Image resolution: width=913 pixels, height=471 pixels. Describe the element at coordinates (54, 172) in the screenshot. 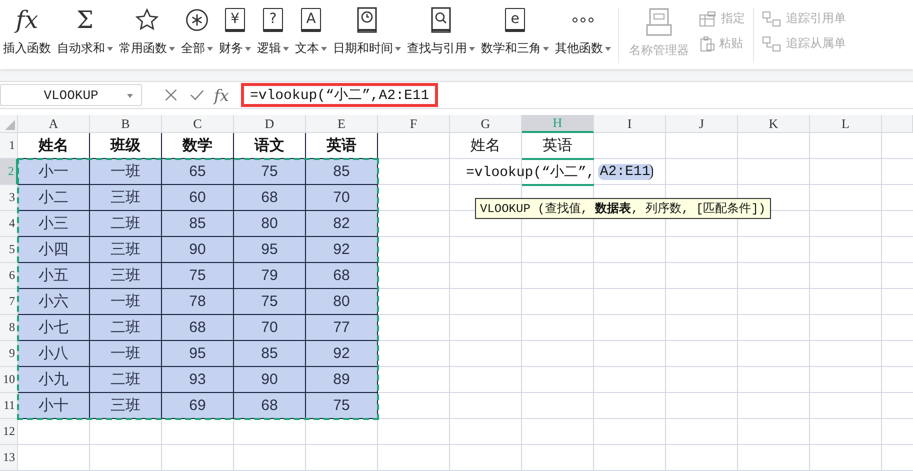

I see `table-cell: 小一` at that location.